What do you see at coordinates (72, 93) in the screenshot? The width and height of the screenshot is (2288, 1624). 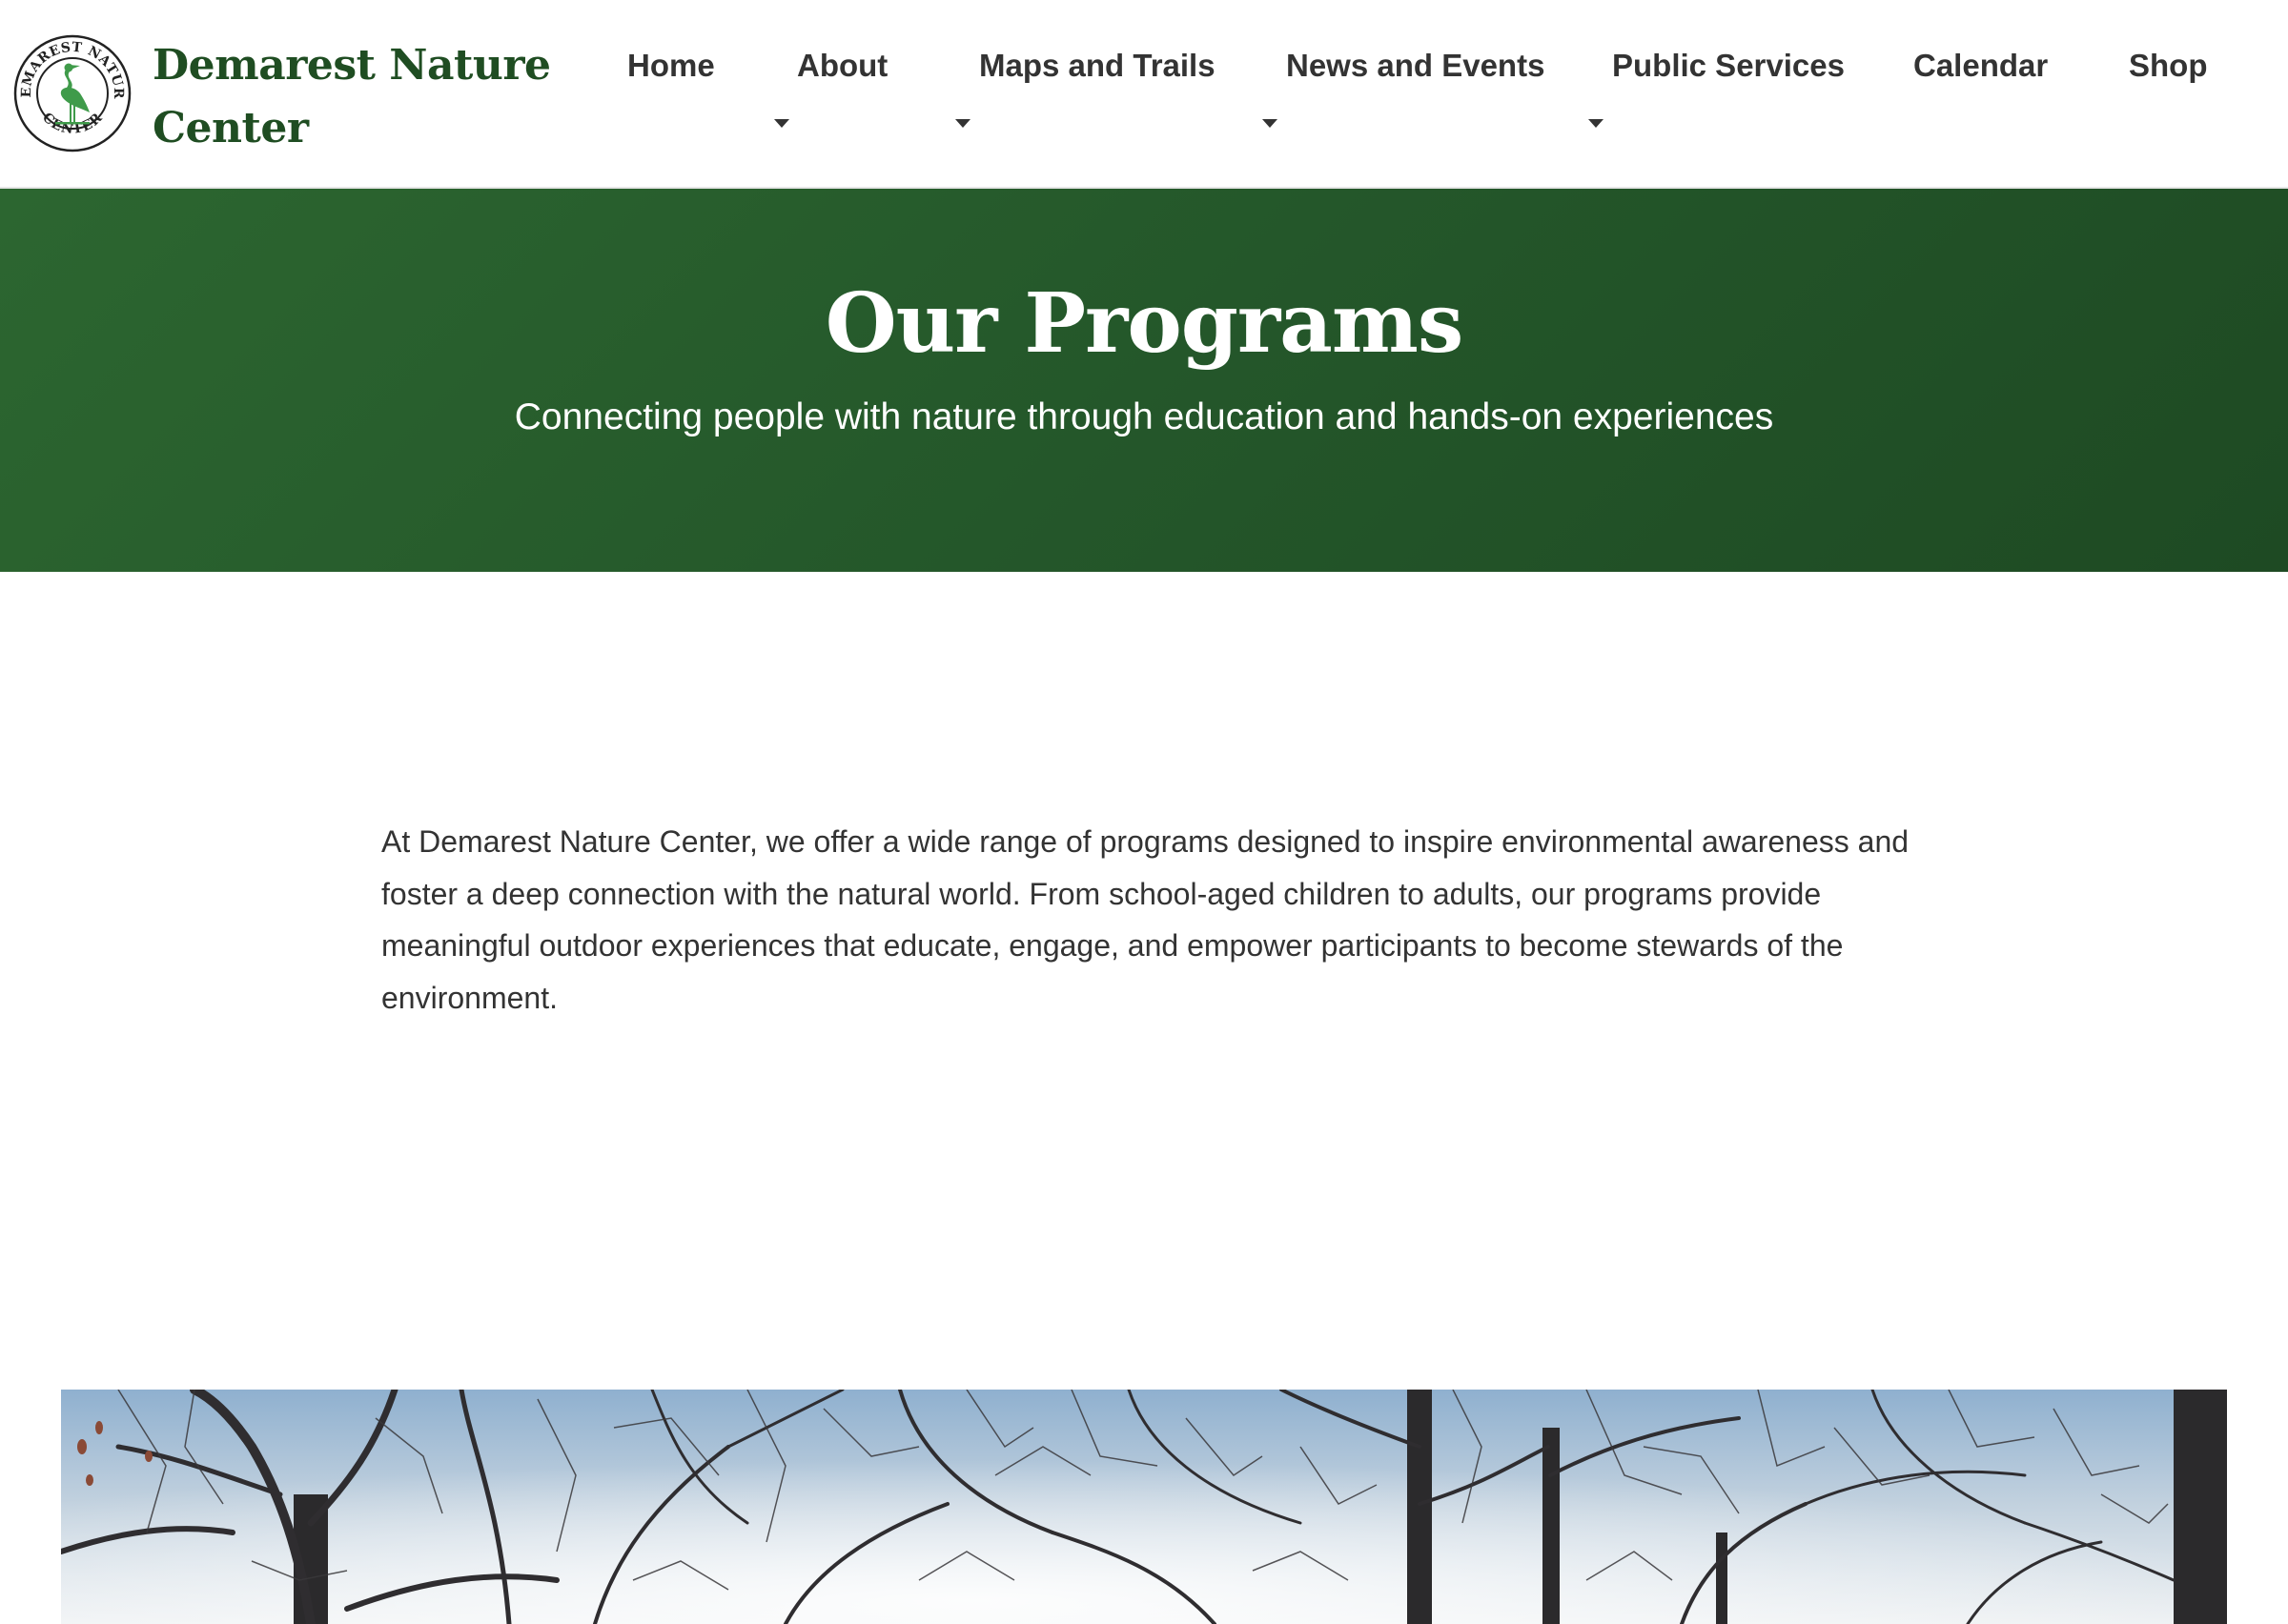 I see `site-logo: DEMAREST NATURE CENTER` at bounding box center [72, 93].